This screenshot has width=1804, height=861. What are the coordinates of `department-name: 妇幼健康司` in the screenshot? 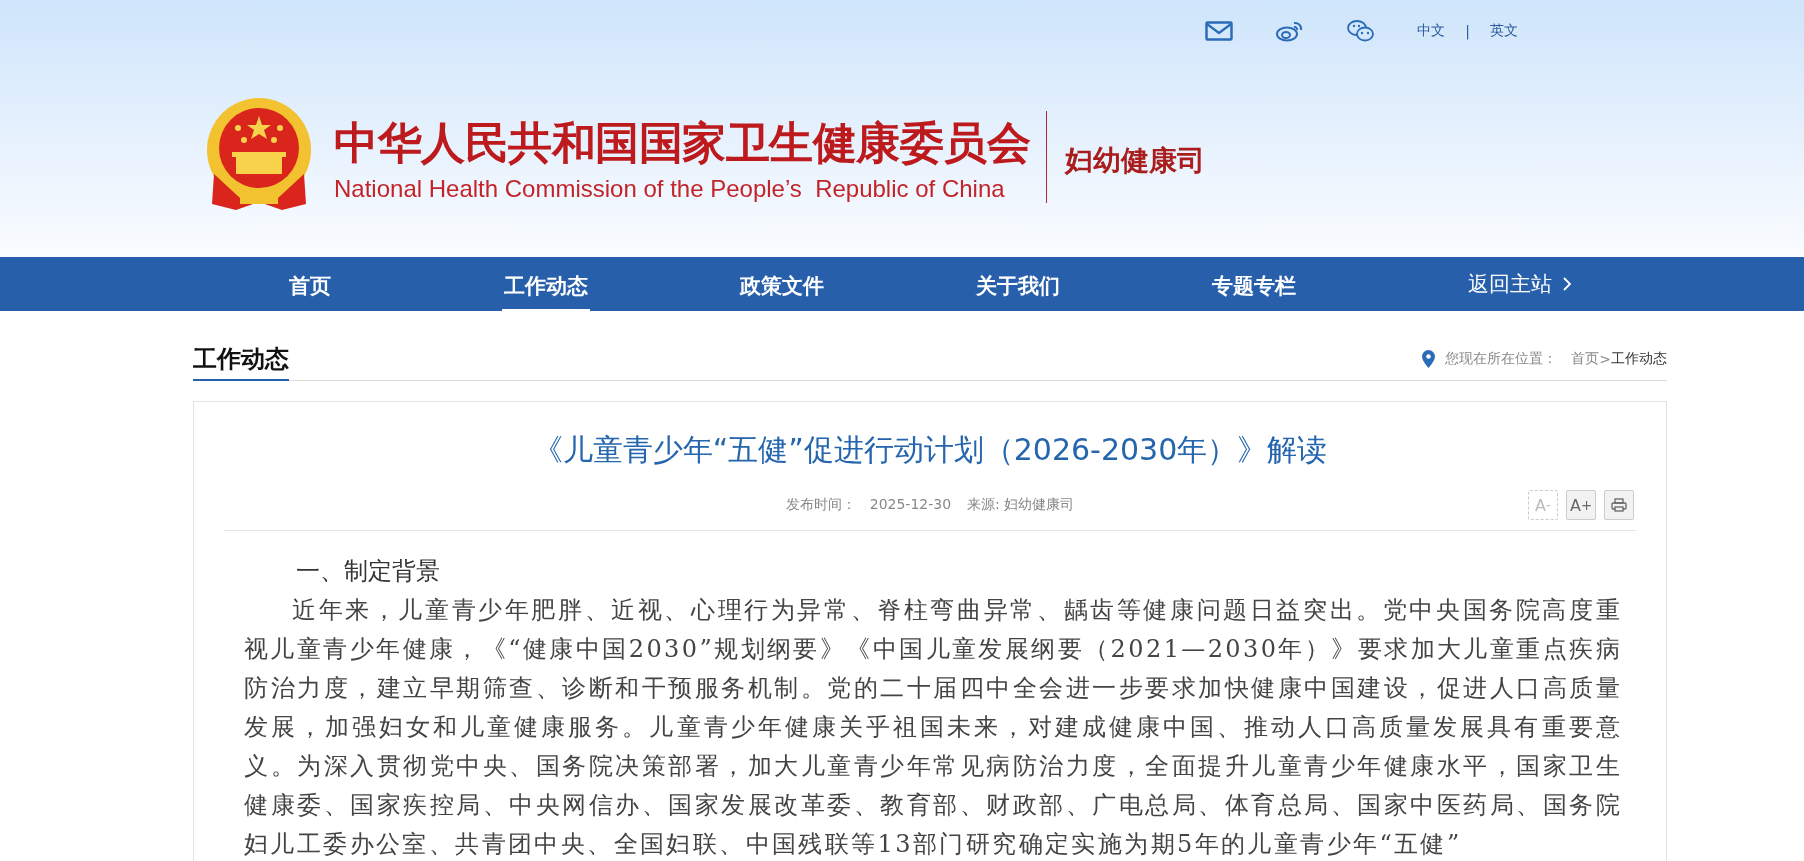 It's located at (1135, 161).